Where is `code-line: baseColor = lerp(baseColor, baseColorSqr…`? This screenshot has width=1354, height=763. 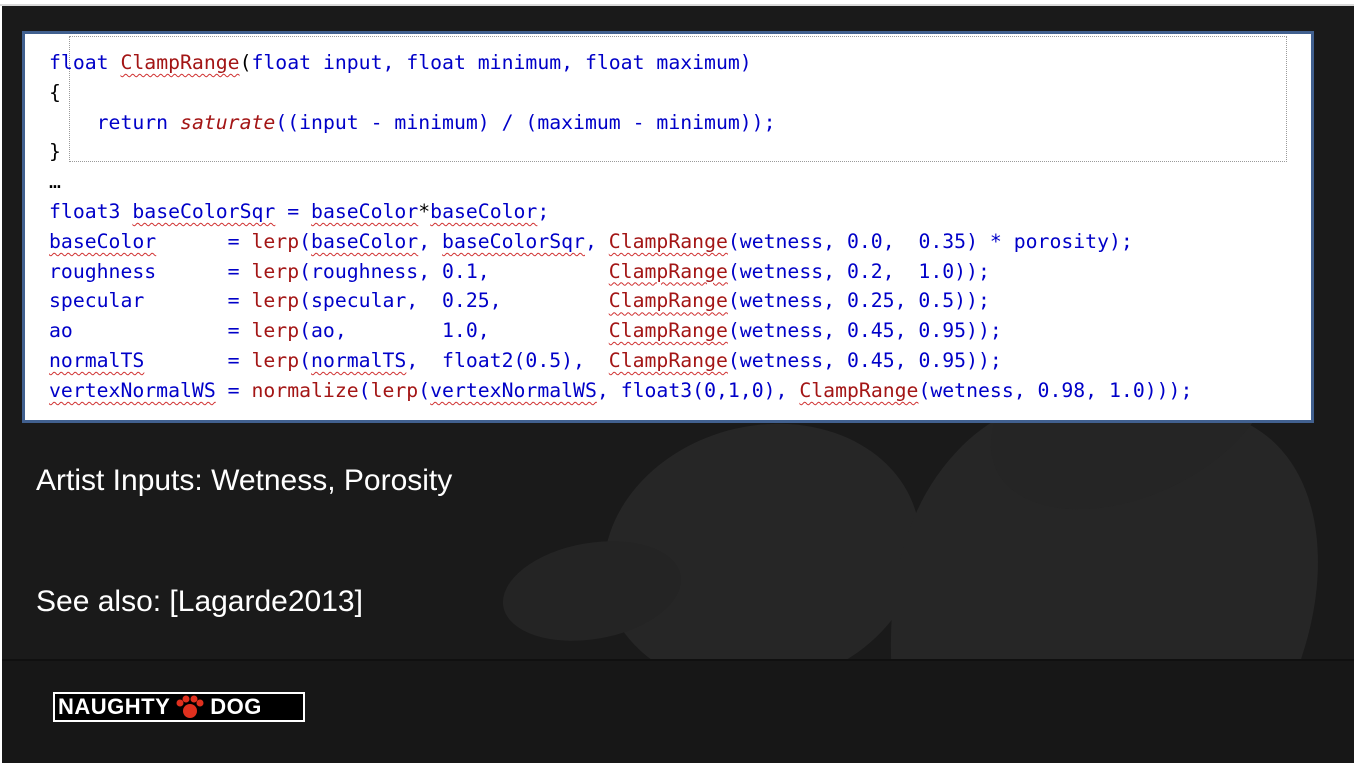
code-line: baseColor = lerp(baseColor, baseColorSqr… is located at coordinates (620, 242).